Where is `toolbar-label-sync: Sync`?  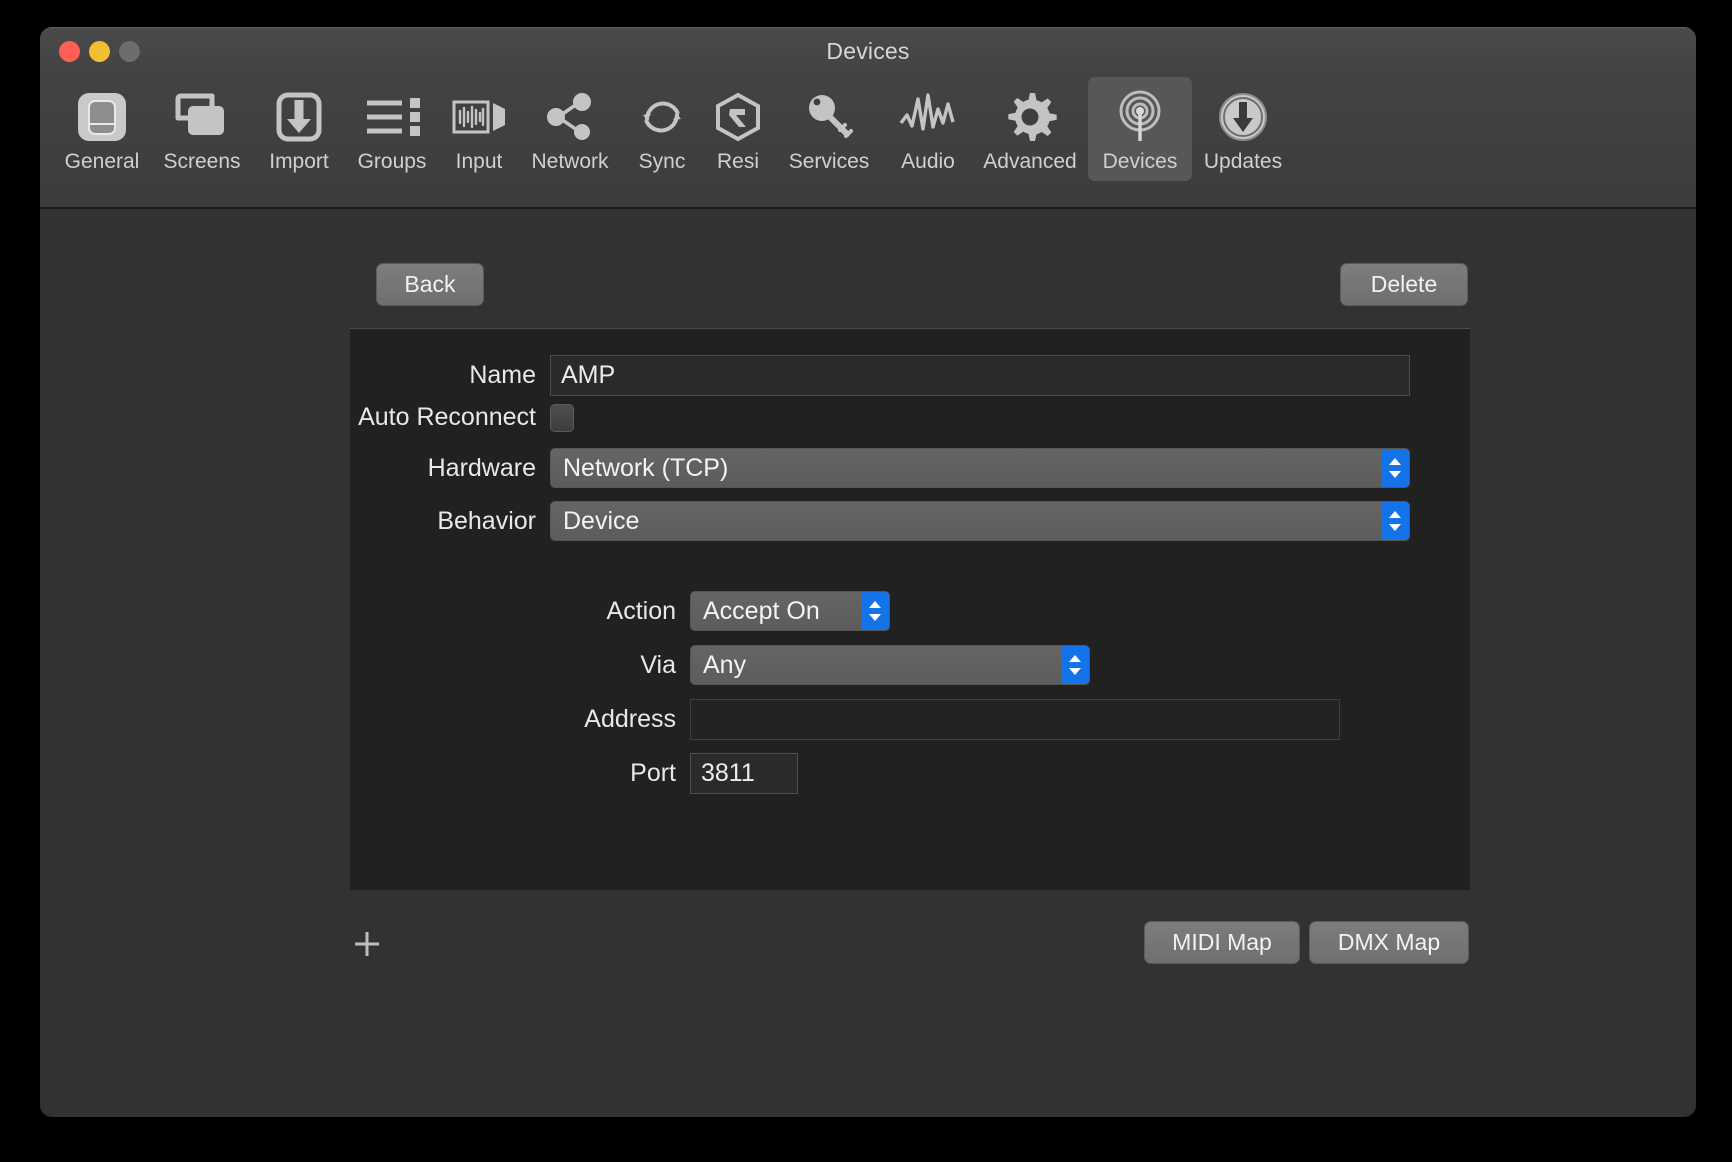 toolbar-label-sync: Sync is located at coordinates (662, 161).